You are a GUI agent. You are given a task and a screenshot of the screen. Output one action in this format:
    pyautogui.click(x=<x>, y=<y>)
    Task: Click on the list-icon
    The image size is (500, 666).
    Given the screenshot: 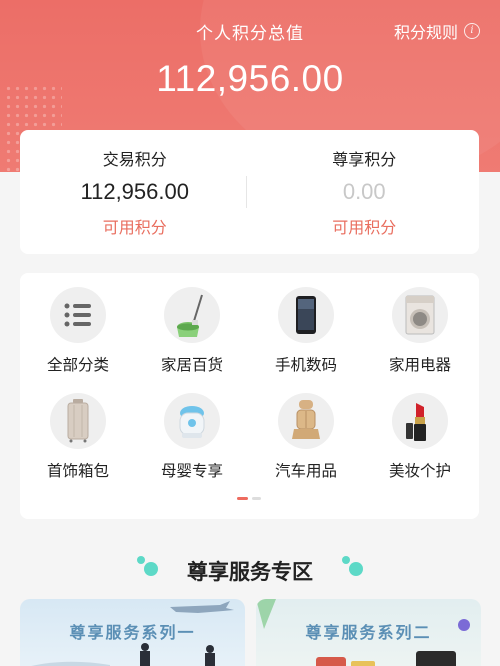 What is the action you would take?
    pyautogui.click(x=78, y=315)
    